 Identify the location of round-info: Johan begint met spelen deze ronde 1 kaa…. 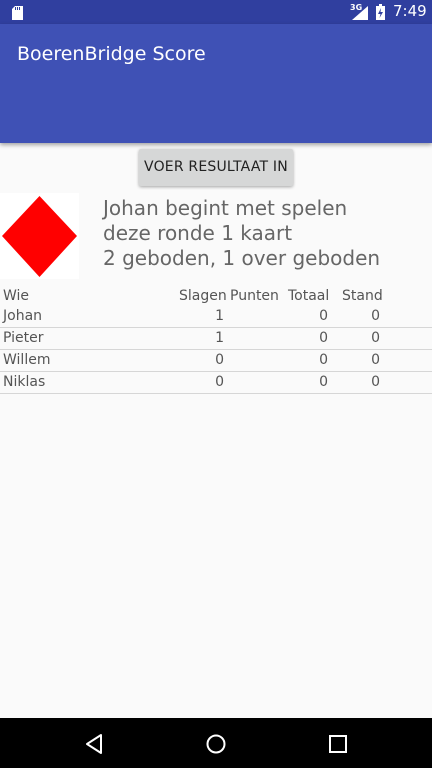
(241, 233).